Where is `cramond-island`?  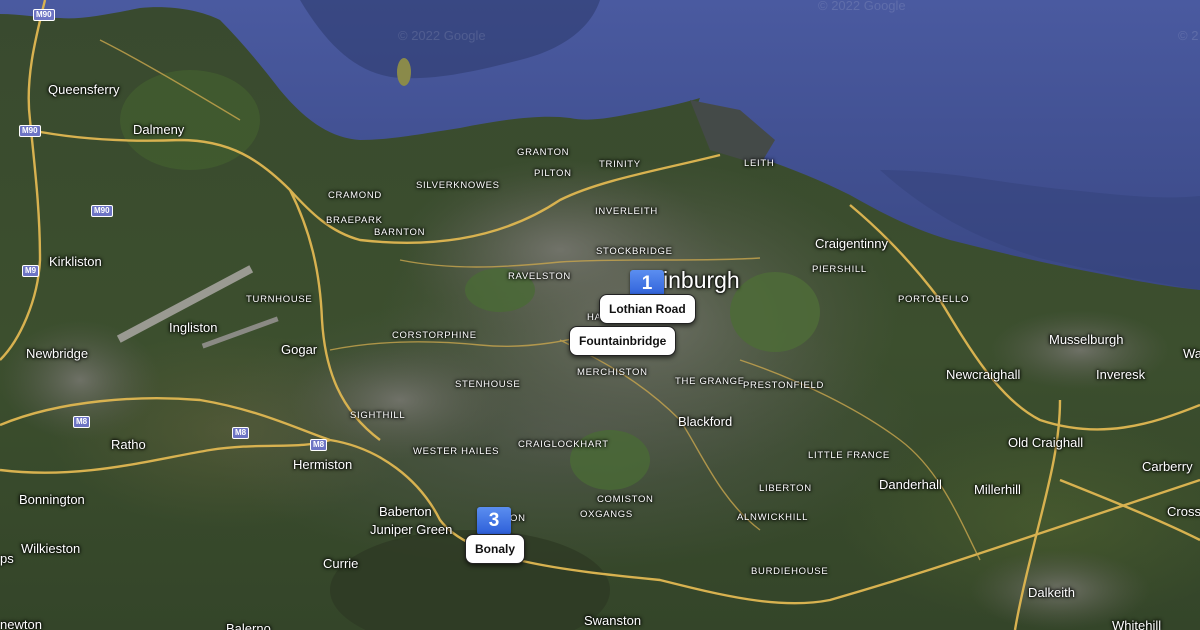 cramond-island is located at coordinates (404, 72).